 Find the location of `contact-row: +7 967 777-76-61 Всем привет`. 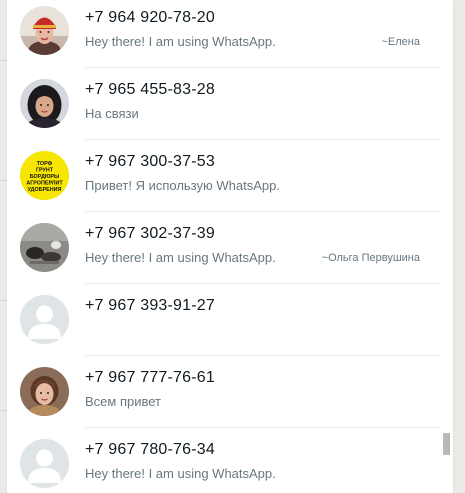

contact-row: +7 967 777-76-61 Всем привет is located at coordinates (224, 392).